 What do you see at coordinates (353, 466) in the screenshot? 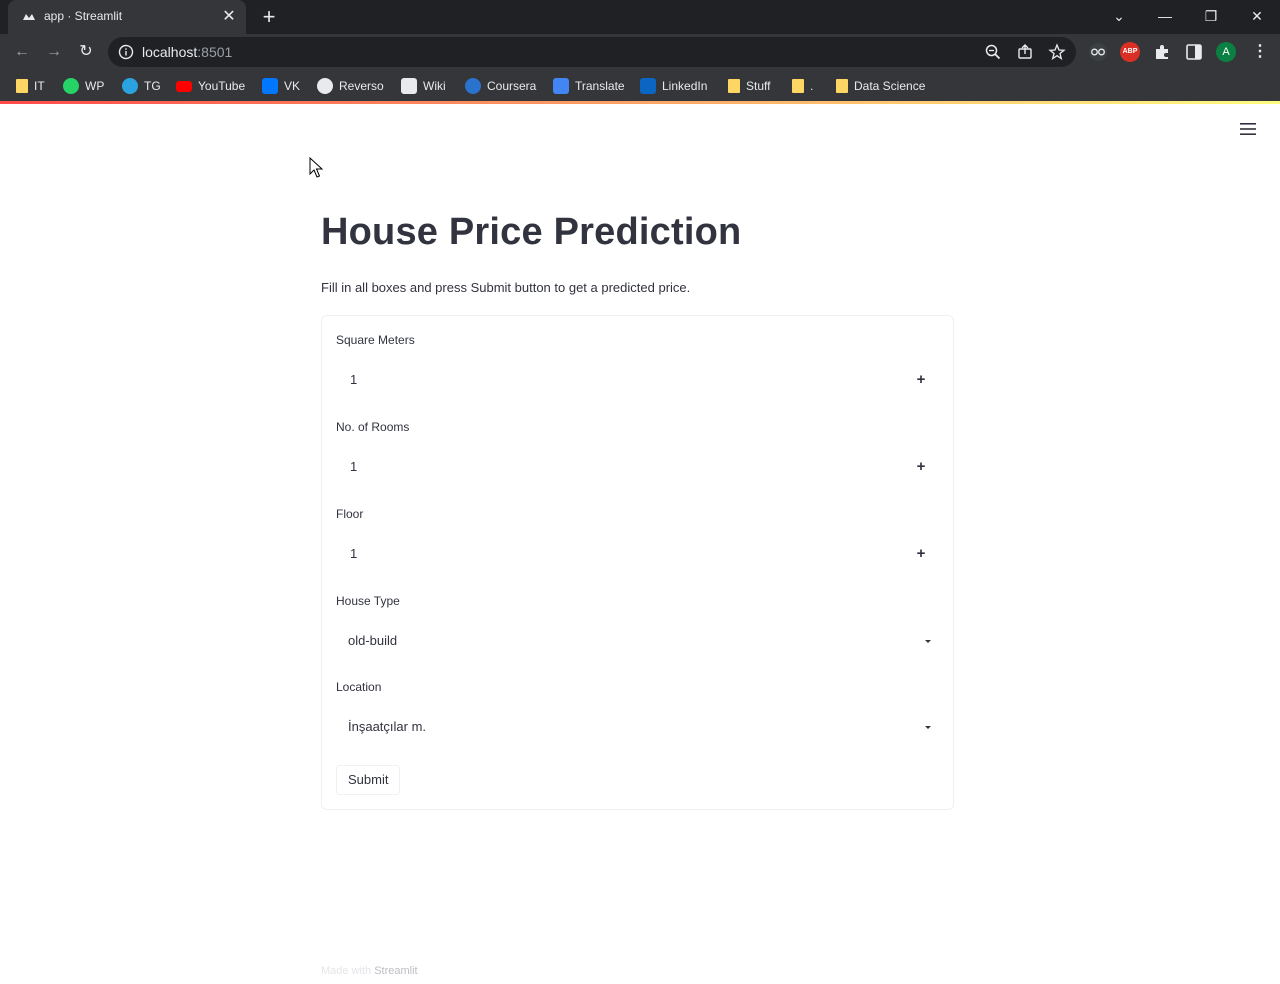
I see `rooms-value: 1` at bounding box center [353, 466].